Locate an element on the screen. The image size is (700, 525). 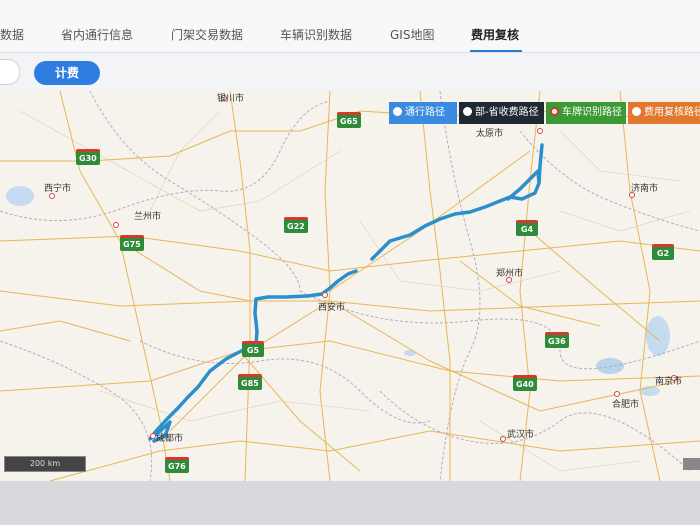
highway-shield: G4 is located at coordinates (527, 228).